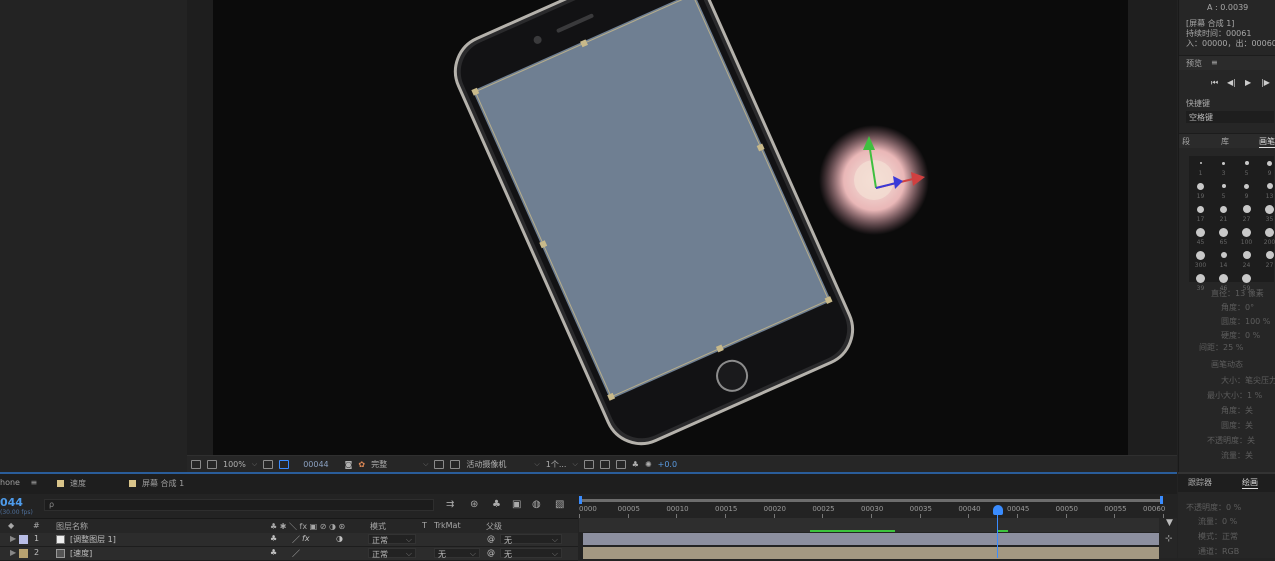  Describe the element at coordinates (455, 464) in the screenshot. I see `transparency-grid-icon` at that location.